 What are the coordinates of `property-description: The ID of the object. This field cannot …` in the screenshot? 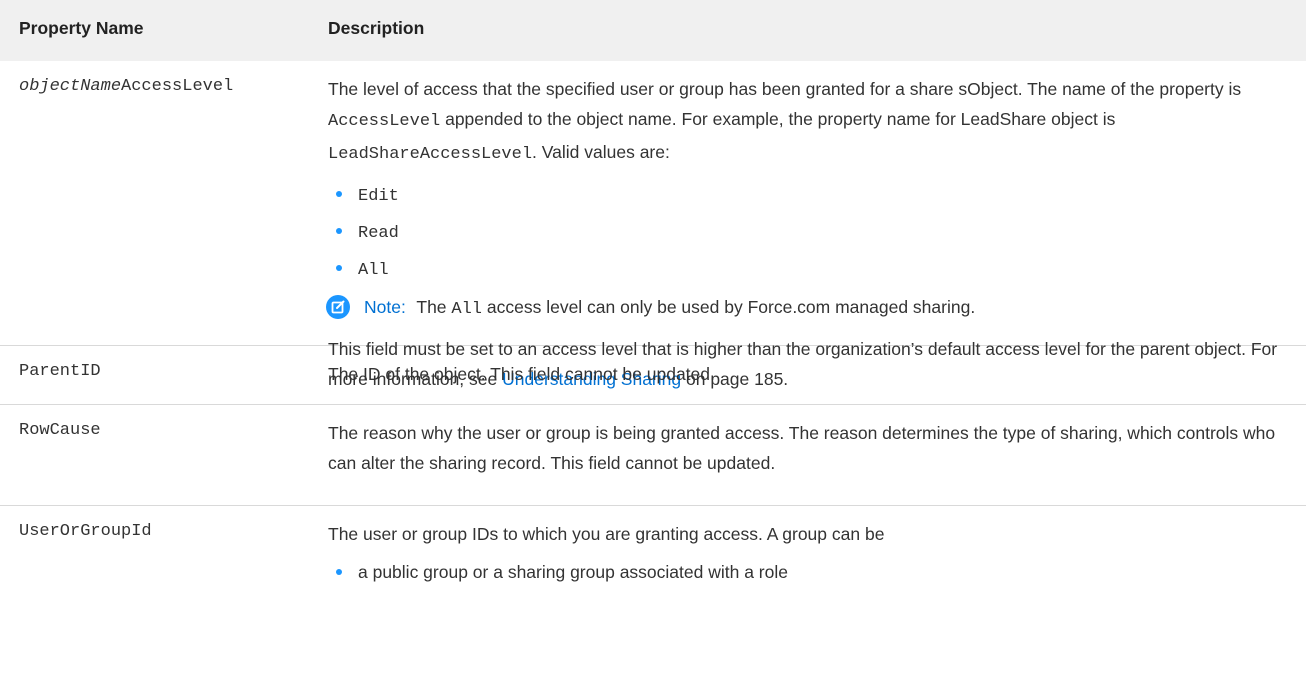 It's located at (521, 374).